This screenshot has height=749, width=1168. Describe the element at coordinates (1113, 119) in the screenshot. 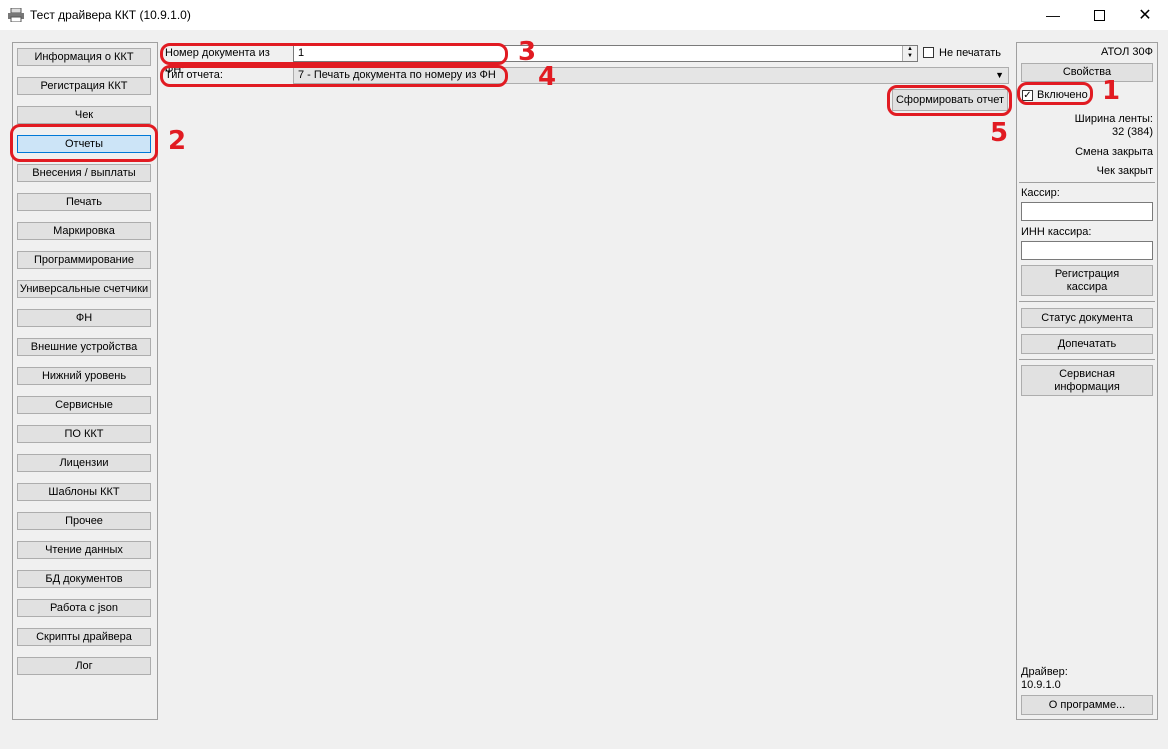

I see `tape-width-label: Ширина ленты:` at that location.